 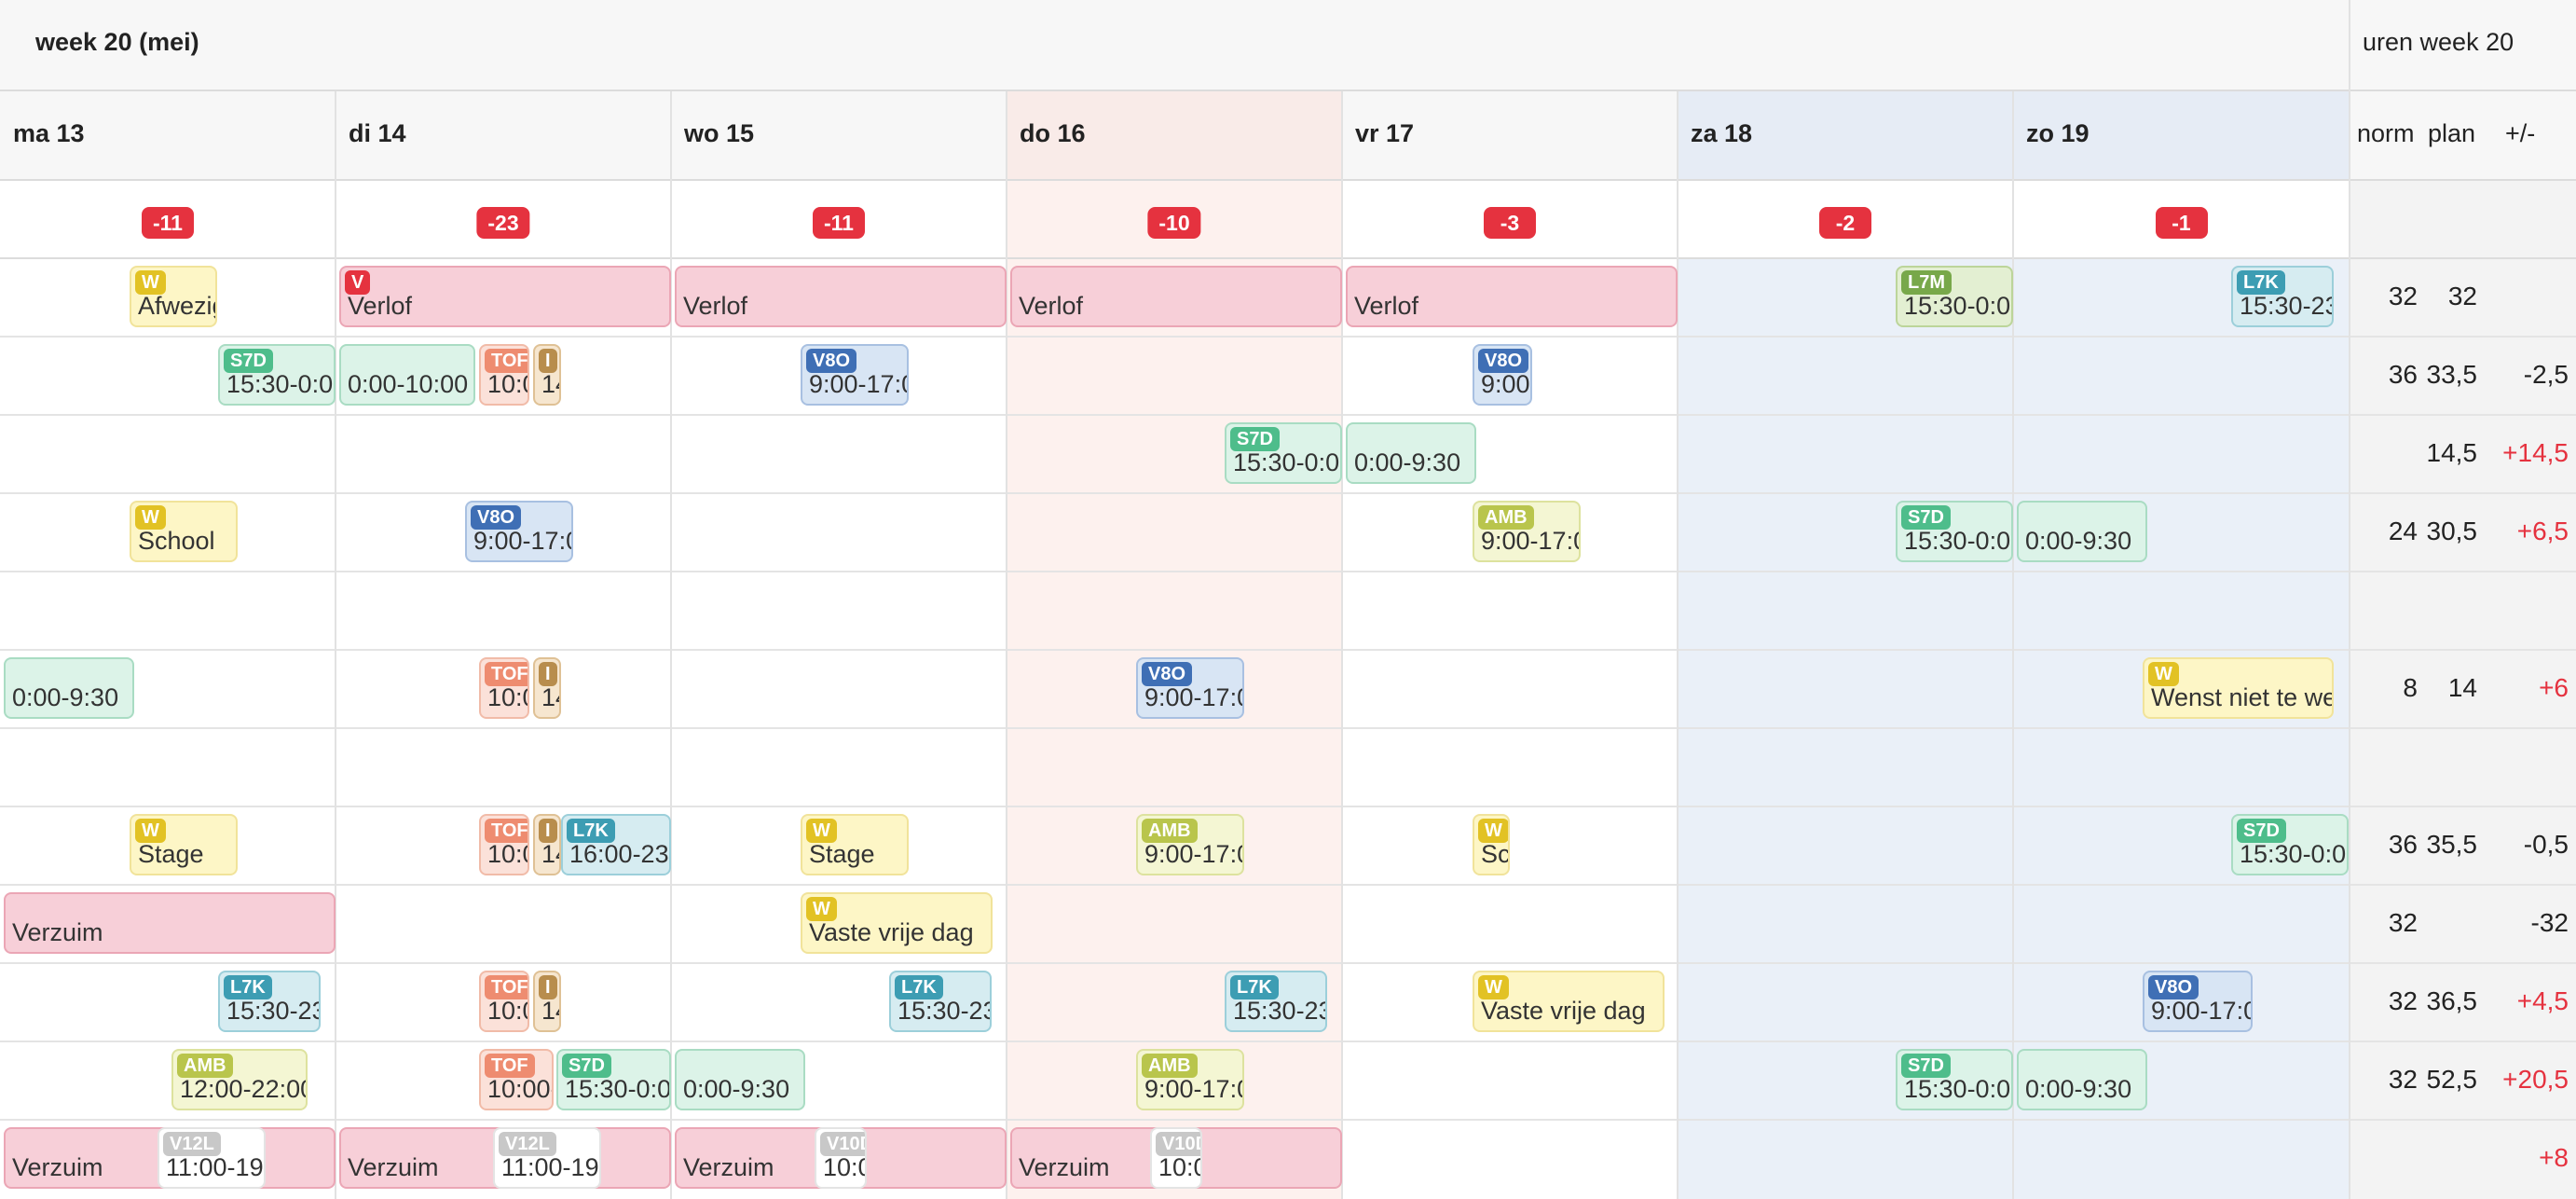 I want to click on summary-plan: 14, so click(x=2462, y=687).